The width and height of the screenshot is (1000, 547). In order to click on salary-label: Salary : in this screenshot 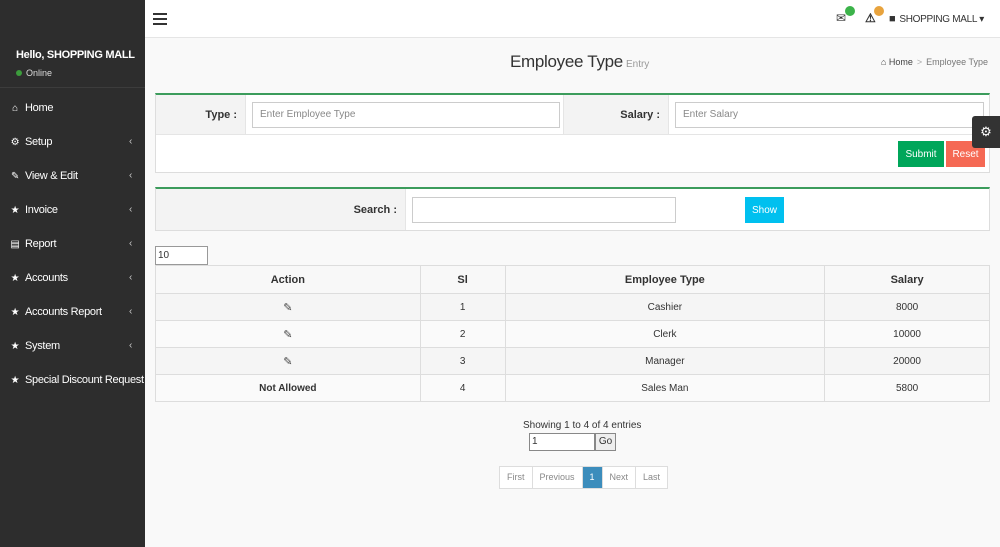, I will do `click(616, 114)`.